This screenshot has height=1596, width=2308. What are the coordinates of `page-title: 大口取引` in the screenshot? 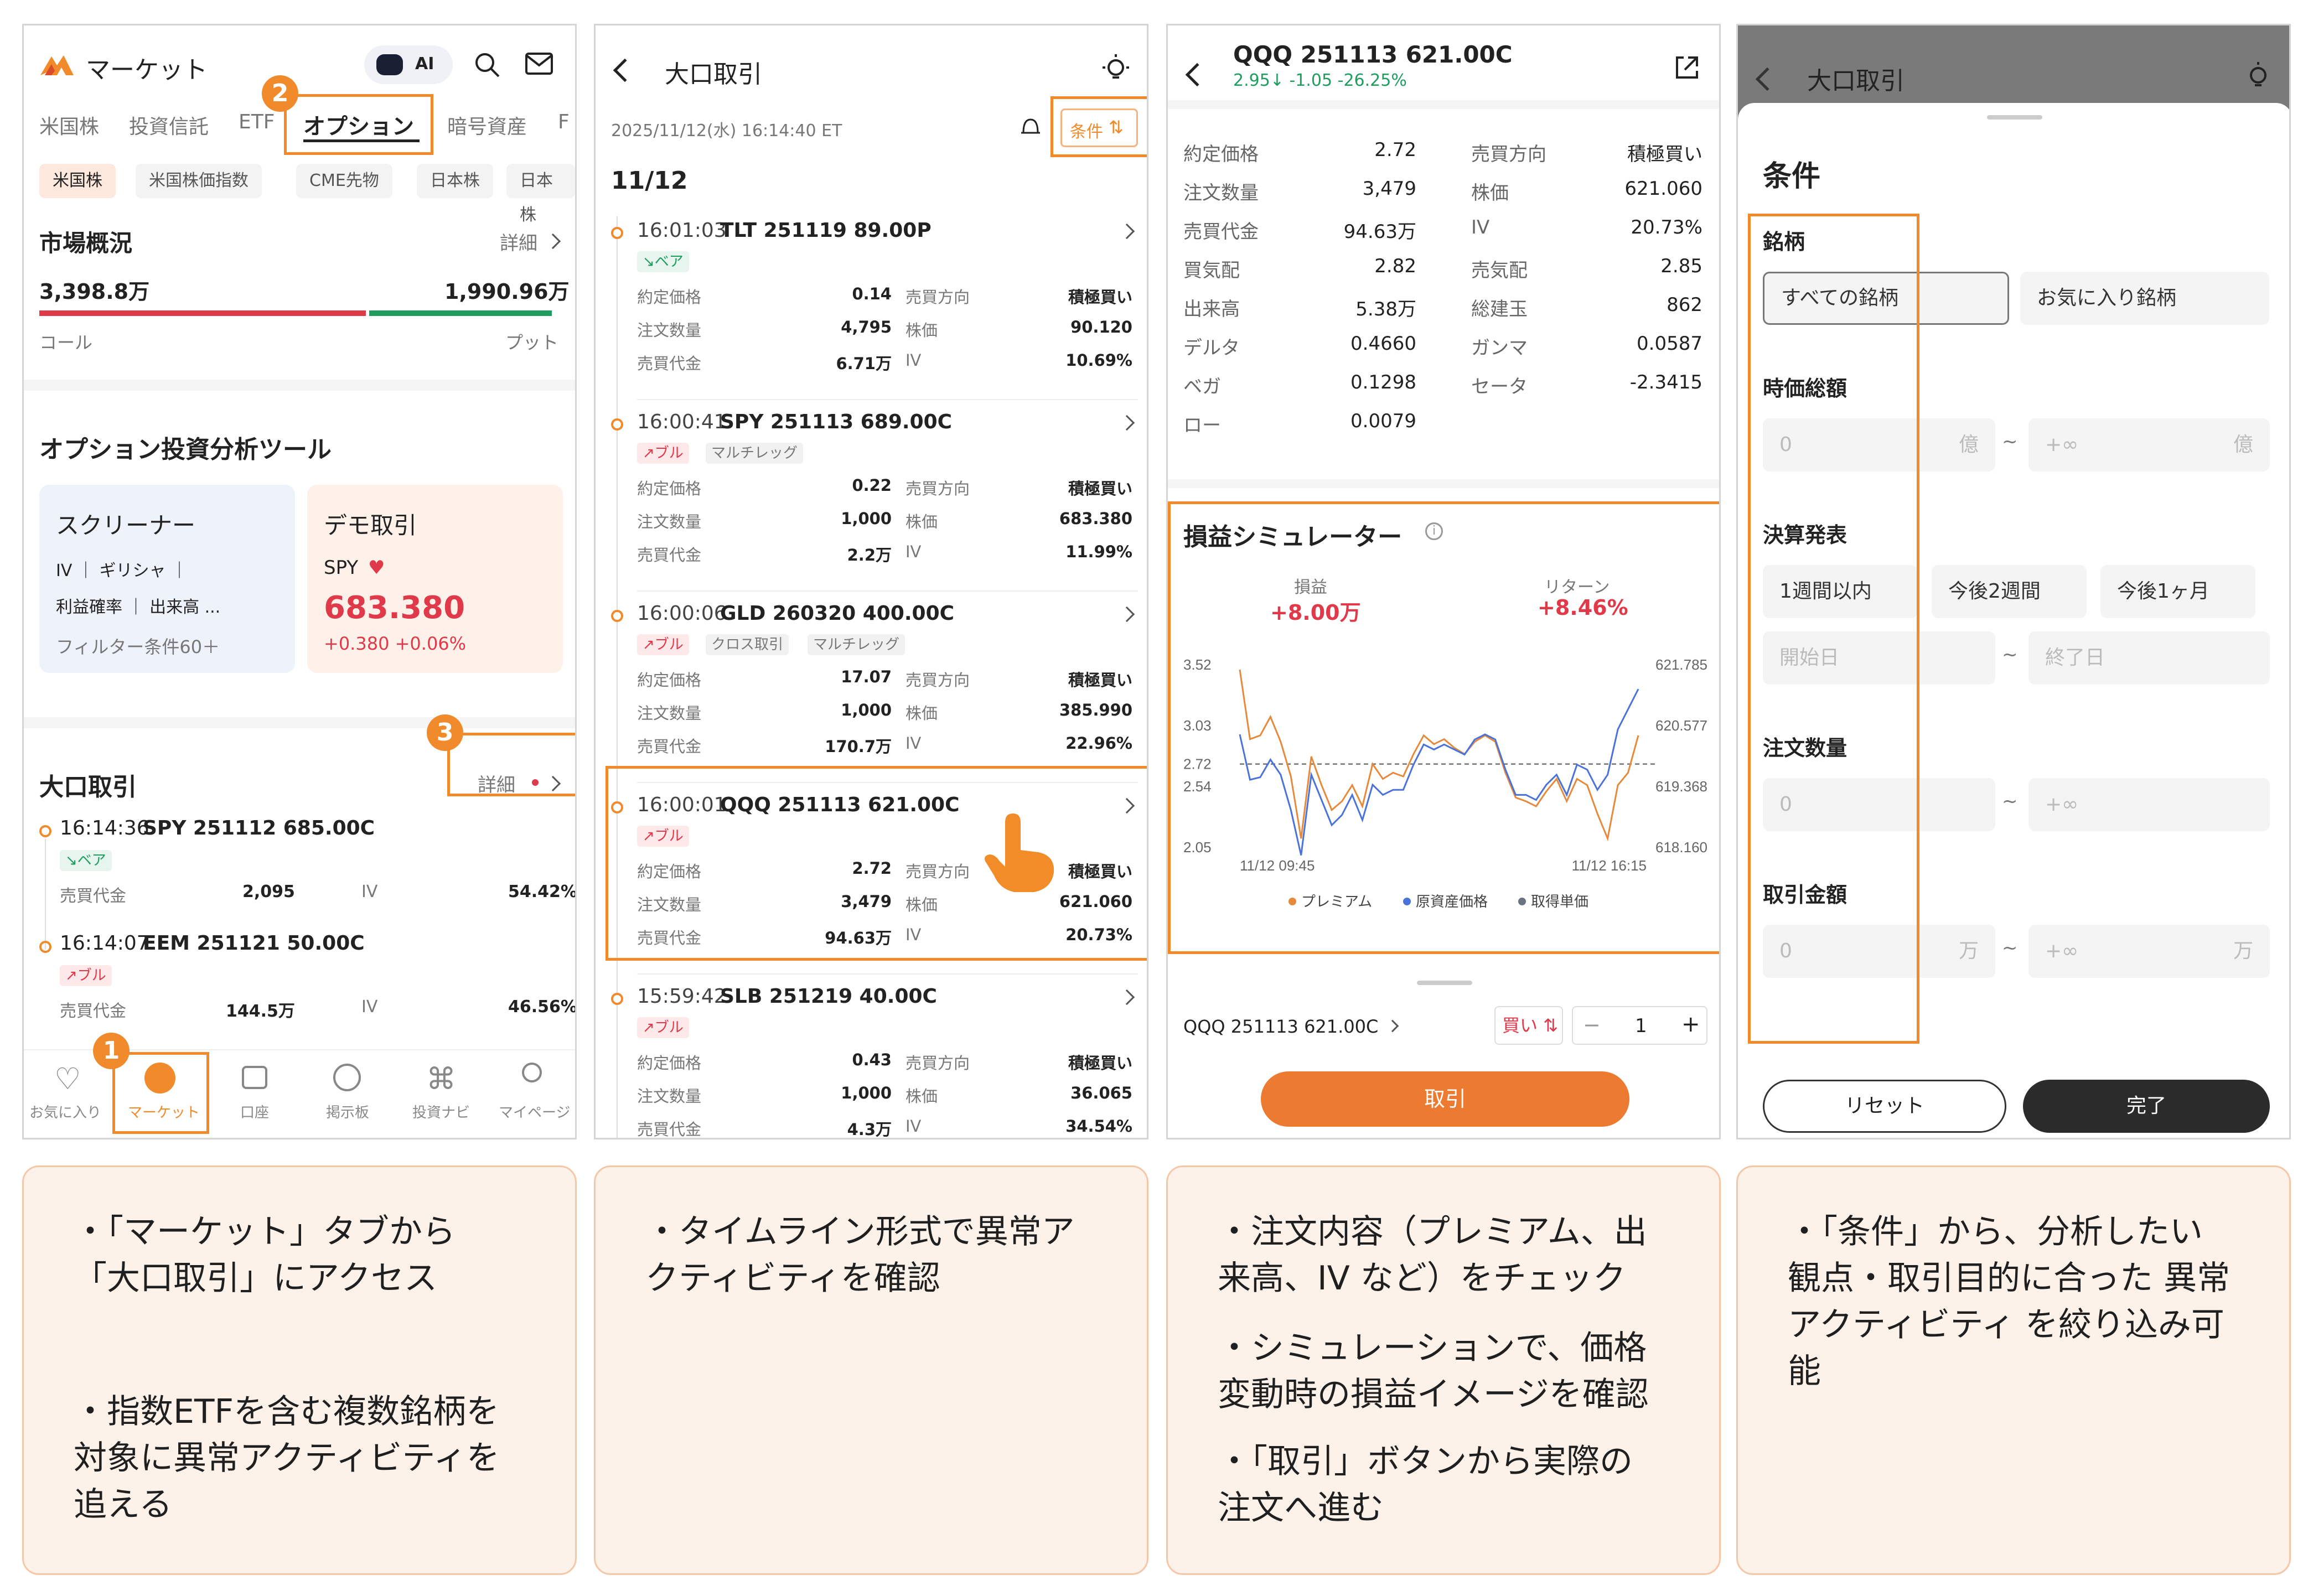 It's located at (713, 74).